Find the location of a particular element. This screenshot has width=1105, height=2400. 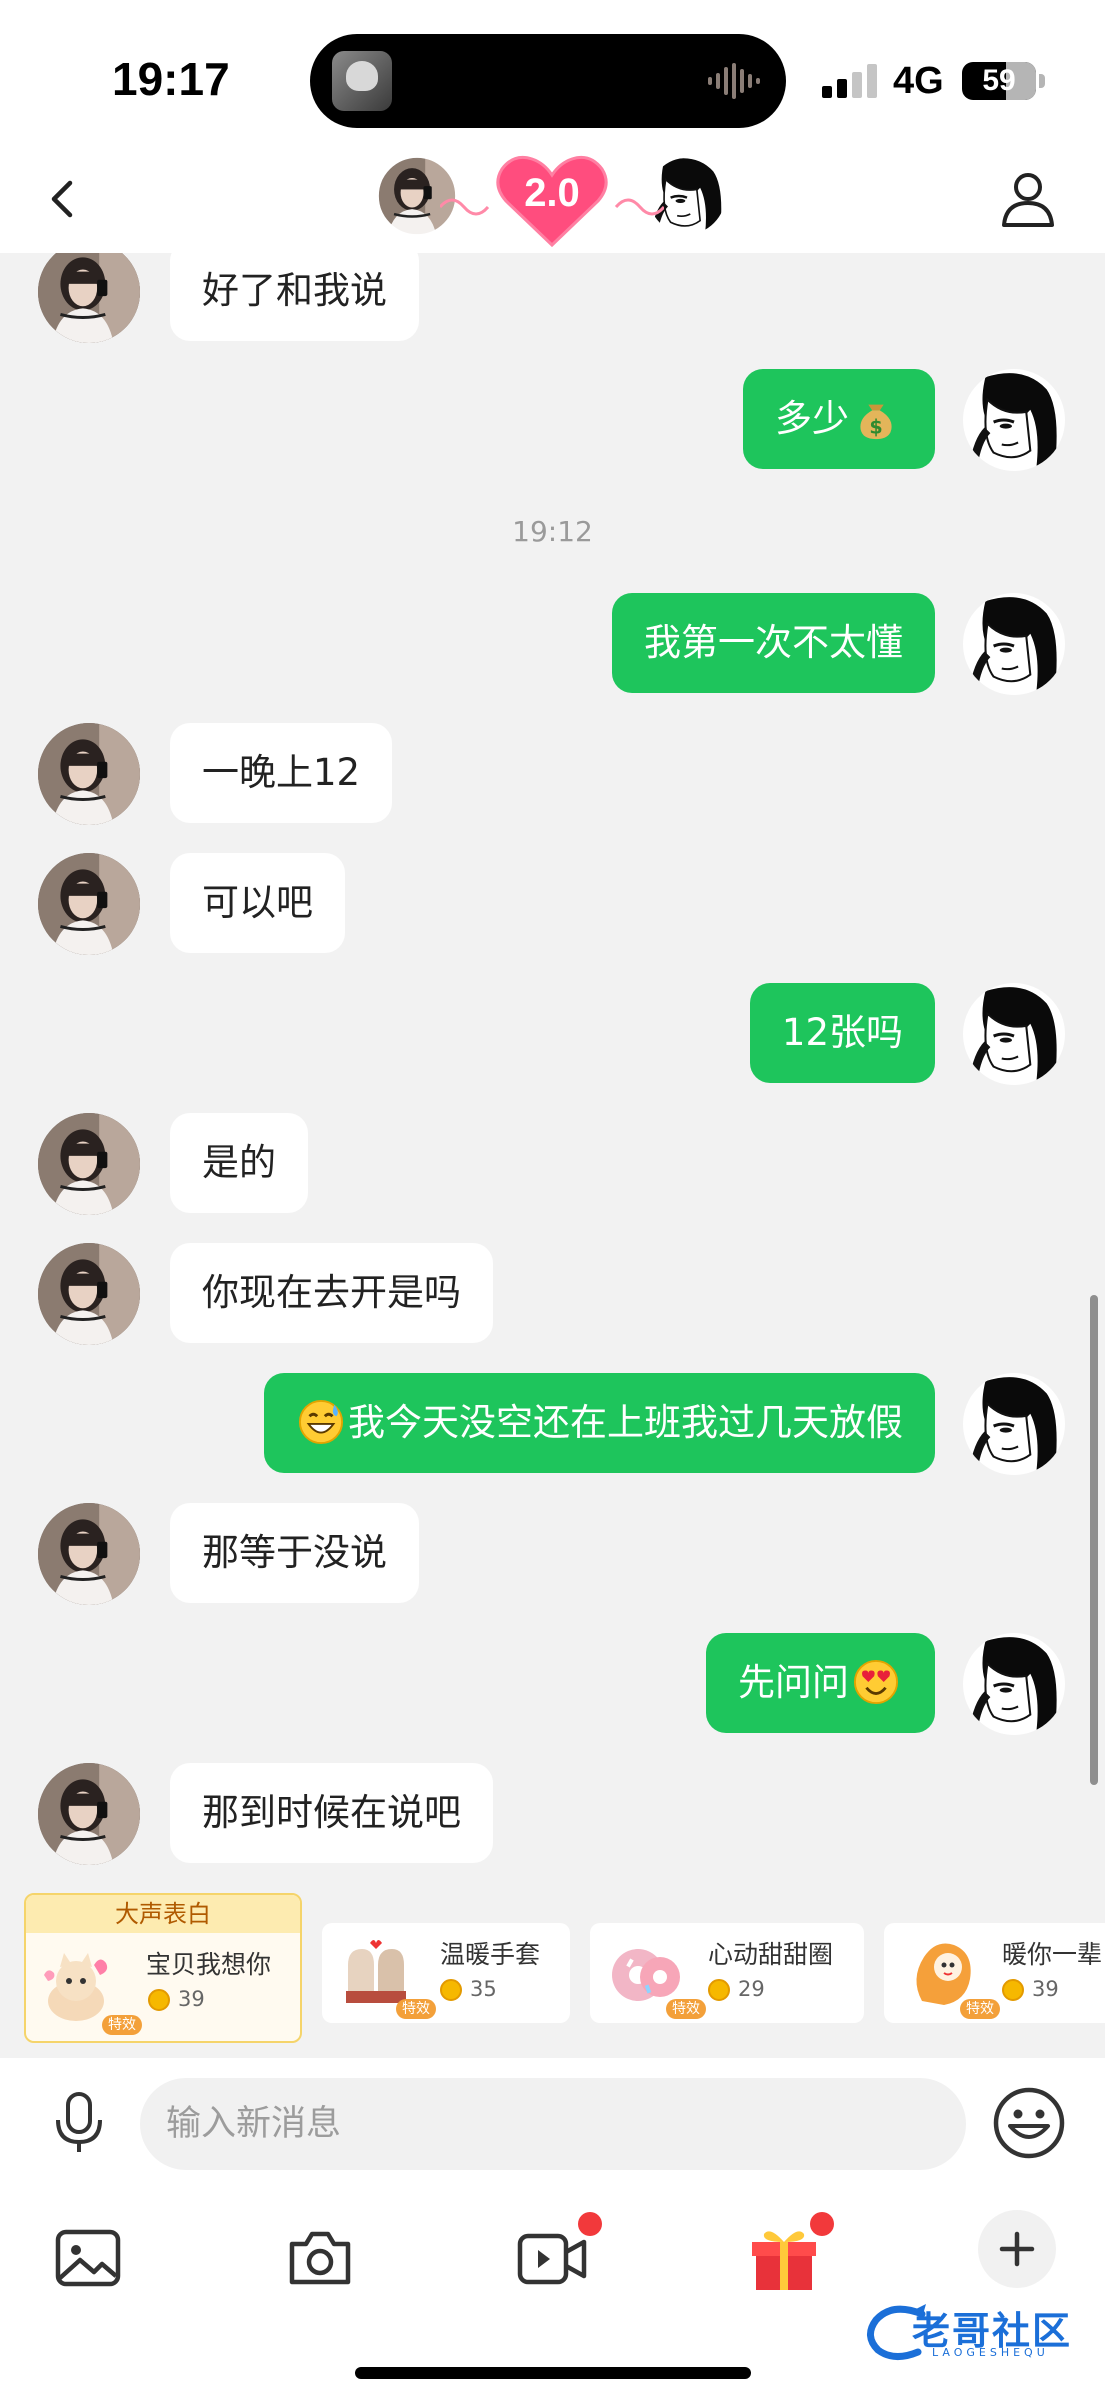

video-call-icon is located at coordinates (552, 2258).